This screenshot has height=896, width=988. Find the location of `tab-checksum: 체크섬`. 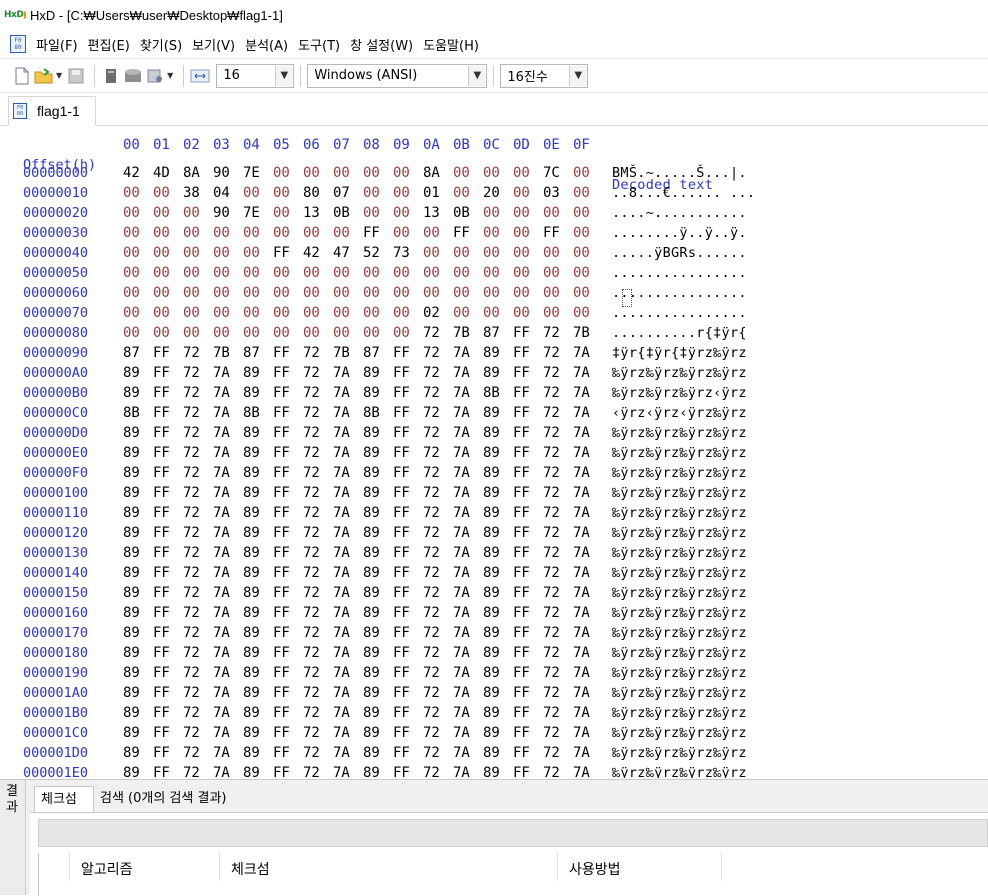

tab-checksum: 체크섬 is located at coordinates (64, 799).